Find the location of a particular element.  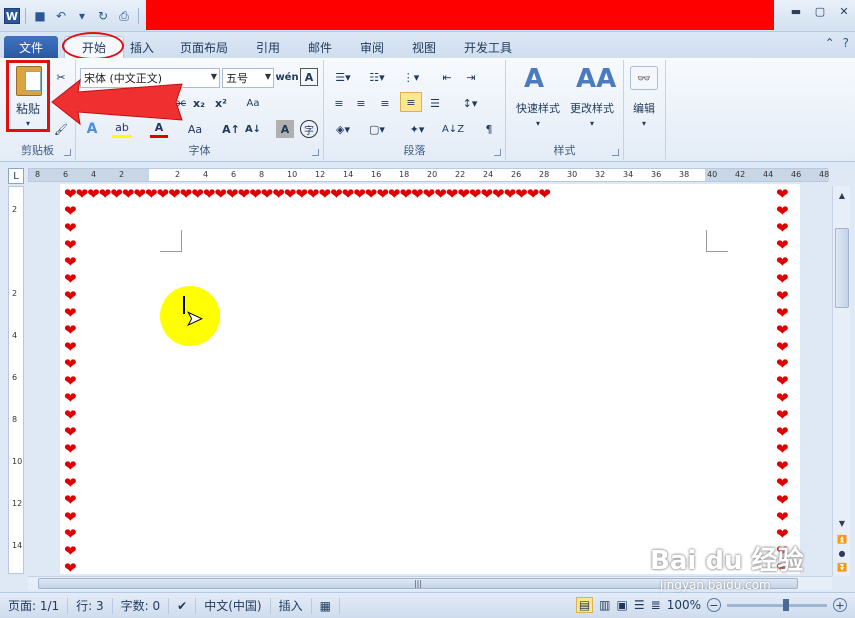

superscript-icon: x² is located at coordinates (221, 103).